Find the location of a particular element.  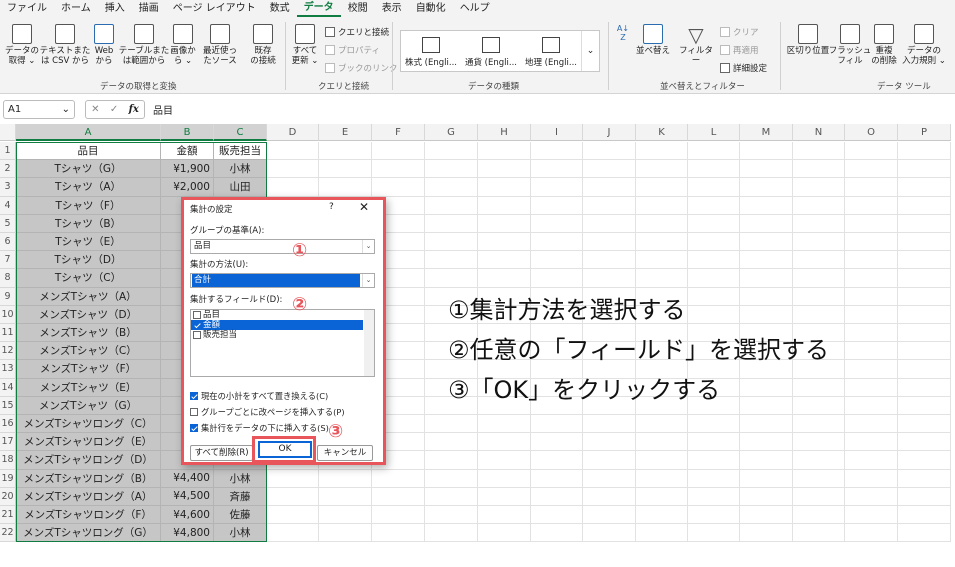

column-header: I is located at coordinates (557, 132).